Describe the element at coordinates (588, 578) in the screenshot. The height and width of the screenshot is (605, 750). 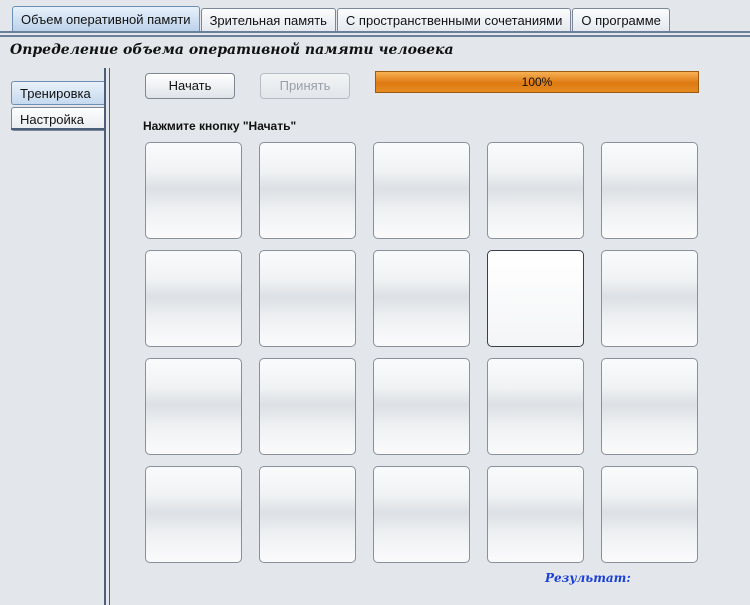
I see `result-label: Результат:` at that location.